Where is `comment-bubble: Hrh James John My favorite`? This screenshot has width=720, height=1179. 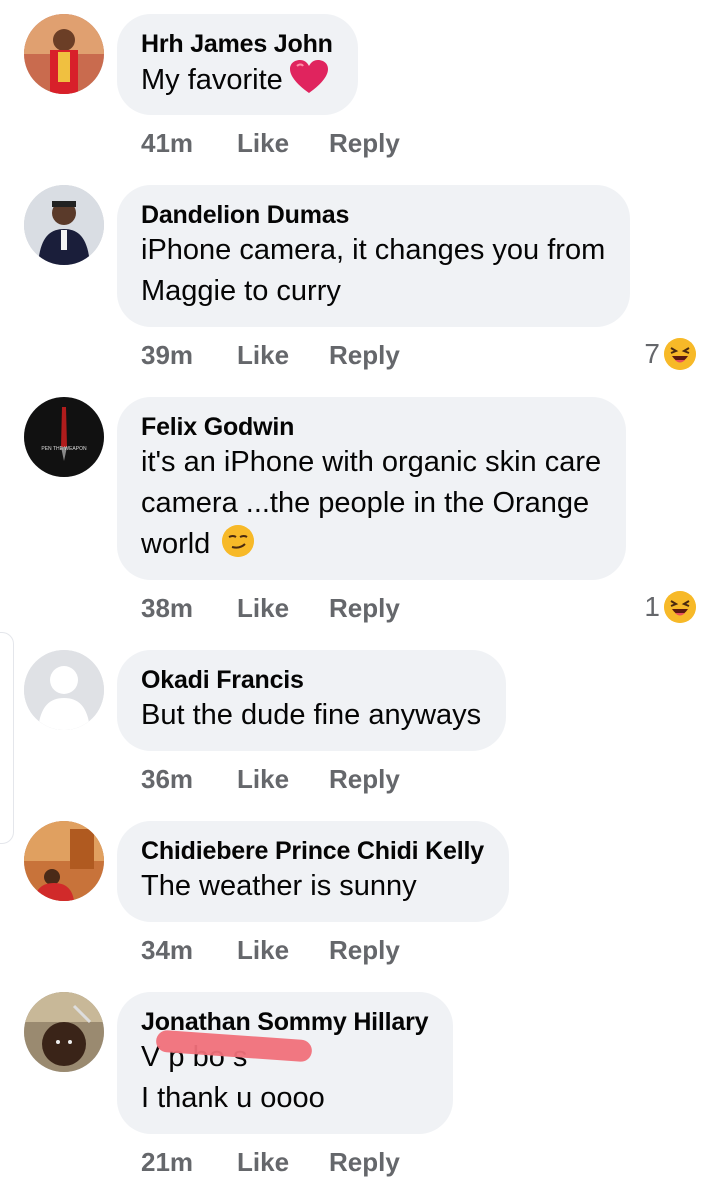 comment-bubble: Hrh James John My favorite is located at coordinates (237, 64).